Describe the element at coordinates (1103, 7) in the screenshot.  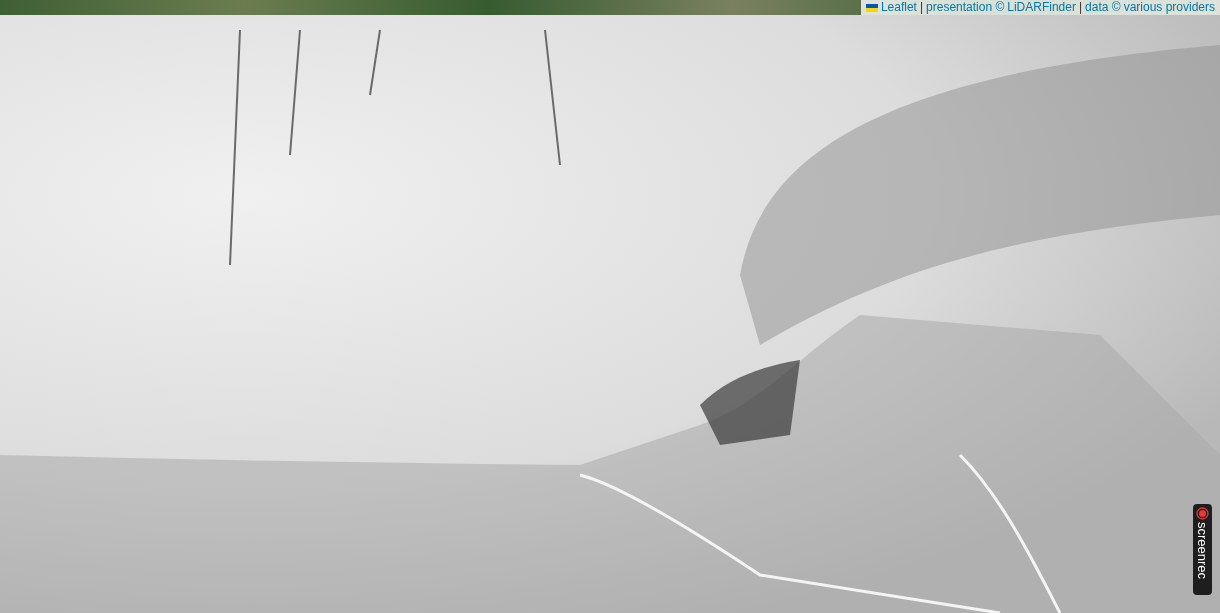
I see `attribution-text: data ©` at that location.